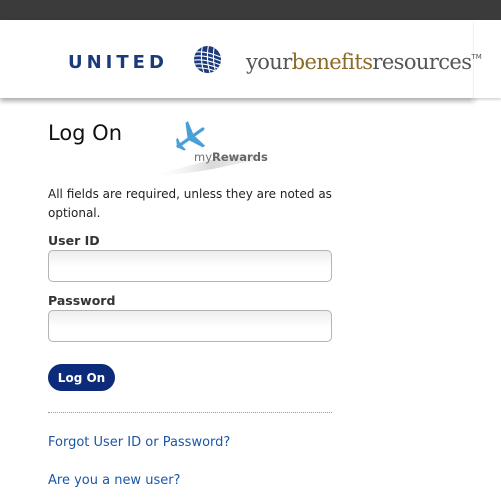 The height and width of the screenshot is (500, 501). Describe the element at coordinates (74, 240) in the screenshot. I see `user-id-label: User ID` at that location.